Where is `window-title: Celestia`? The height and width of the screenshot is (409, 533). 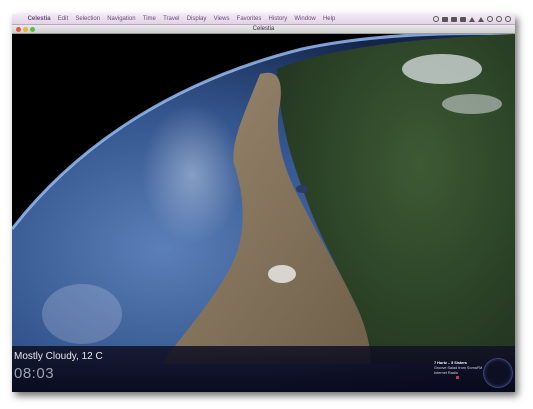 window-title: Celestia is located at coordinates (263, 29).